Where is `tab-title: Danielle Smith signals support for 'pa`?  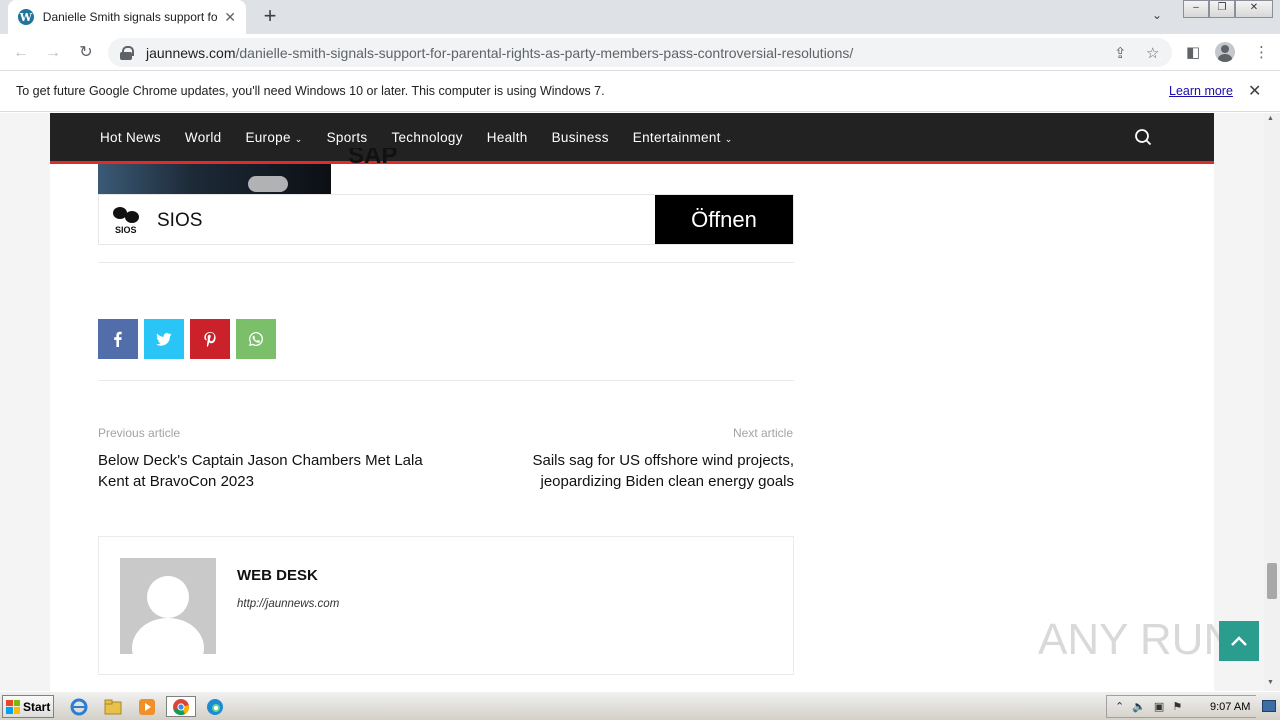 tab-title: Danielle Smith signals support for 'pa is located at coordinates (130, 17).